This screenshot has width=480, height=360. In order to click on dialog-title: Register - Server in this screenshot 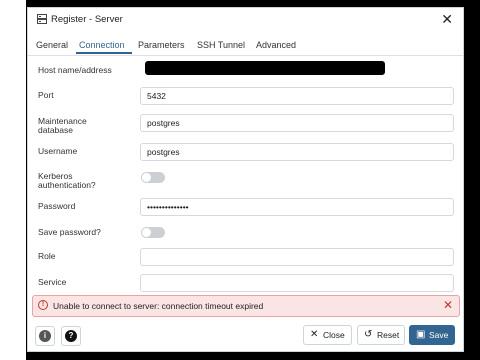, I will do `click(87, 19)`.